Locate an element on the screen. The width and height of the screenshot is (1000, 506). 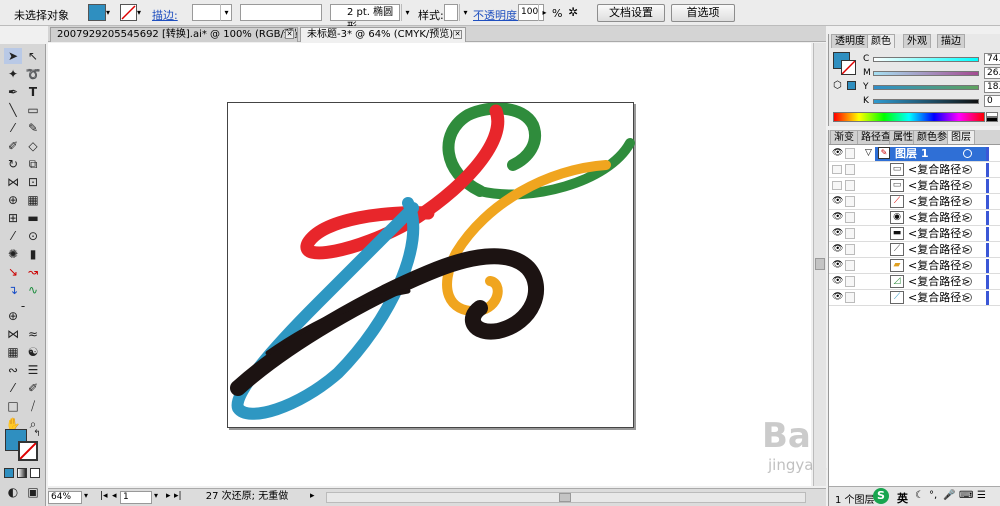
layer-row: 👁 ▽ ✎ 图层 1 is located at coordinates (914, 154).